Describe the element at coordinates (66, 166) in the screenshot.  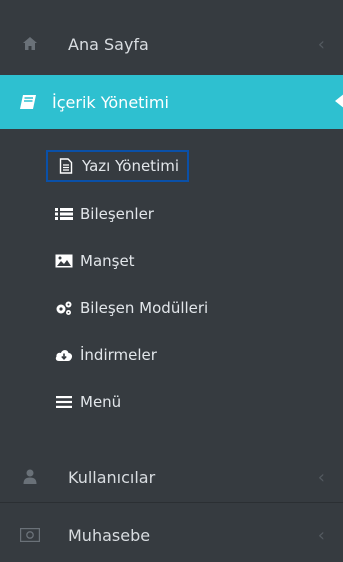
I see `document-icon` at that location.